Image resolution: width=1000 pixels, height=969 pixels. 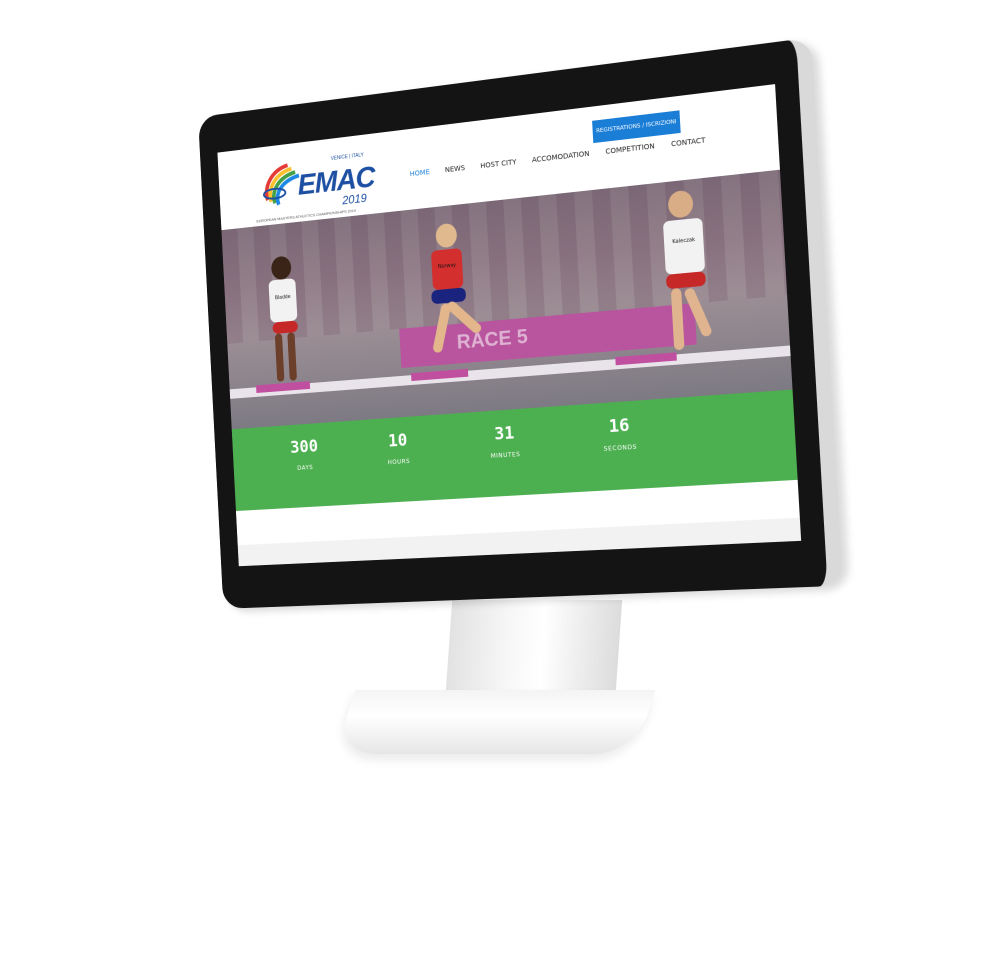 What do you see at coordinates (305, 468) in the screenshot?
I see `countdown-label: DAYS` at bounding box center [305, 468].